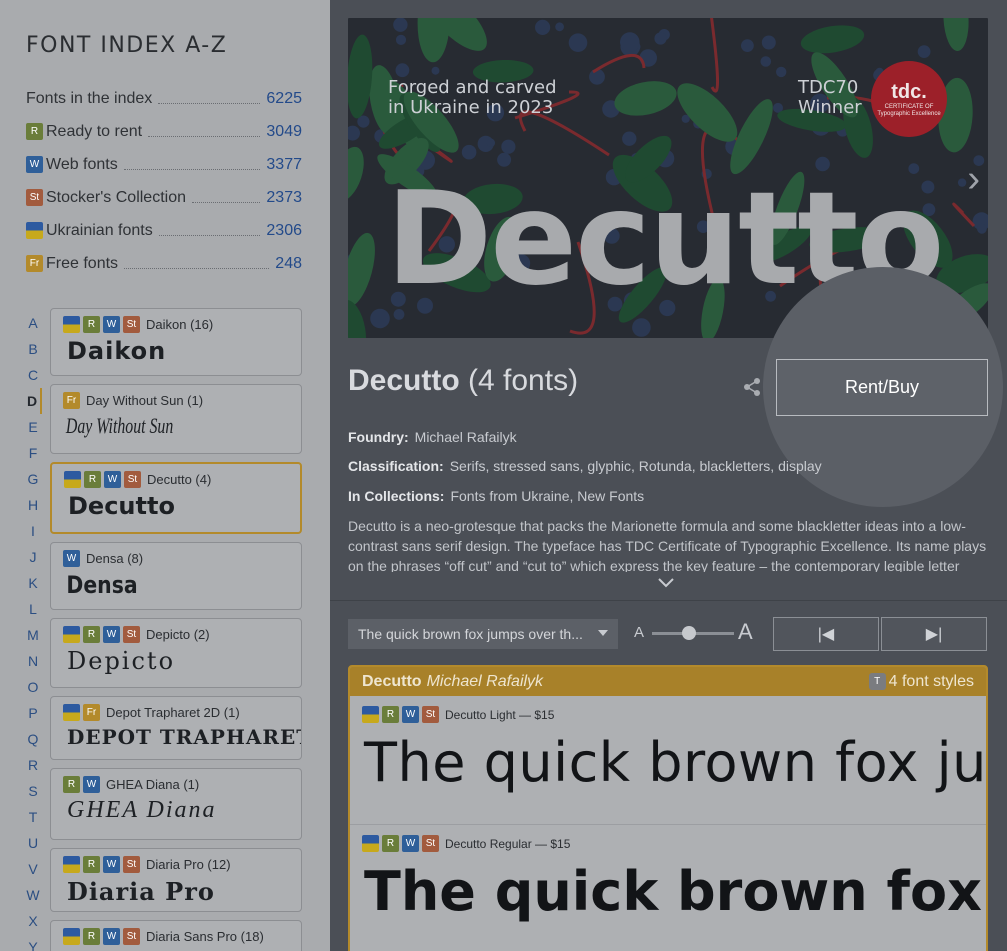  I want to click on alphabet-letter-i: I, so click(33, 531).